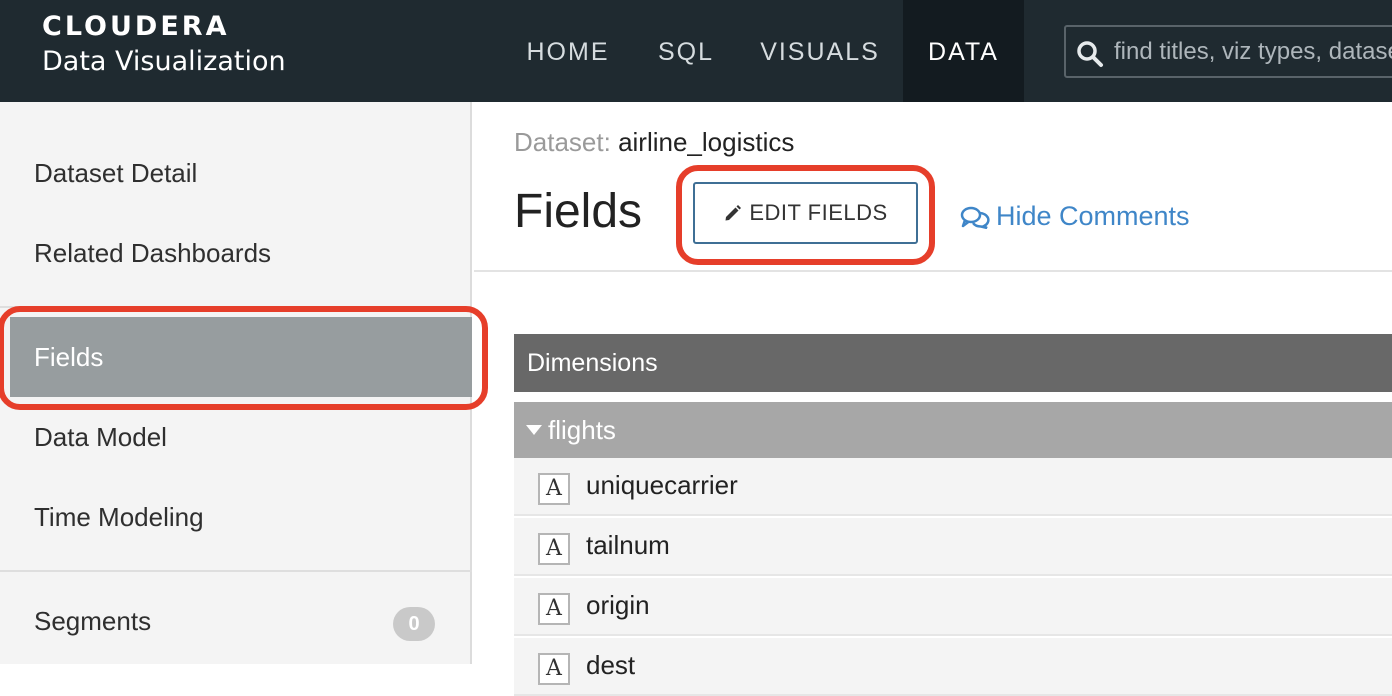  Describe the element at coordinates (236, 571) in the screenshot. I see `sidebar-divider` at that location.